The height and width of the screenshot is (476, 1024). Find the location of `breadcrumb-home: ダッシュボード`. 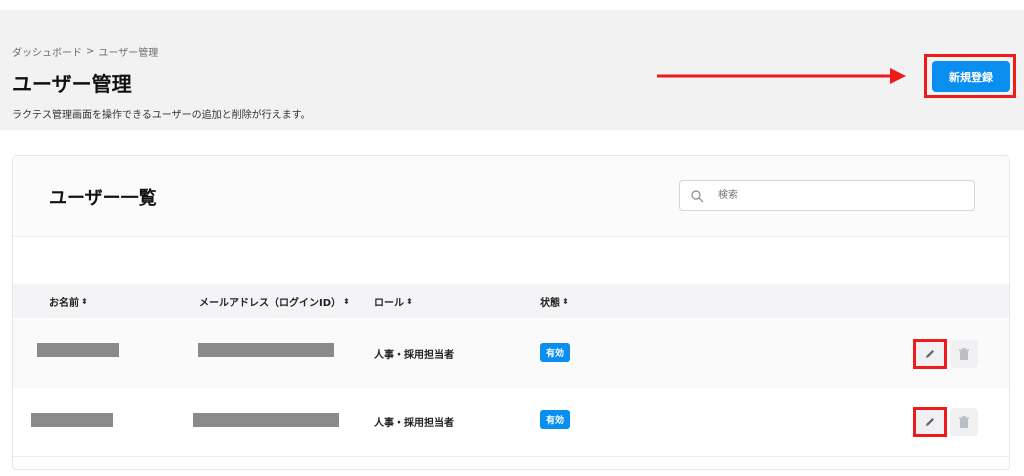

breadcrumb-home: ダッシュボード is located at coordinates (47, 51).